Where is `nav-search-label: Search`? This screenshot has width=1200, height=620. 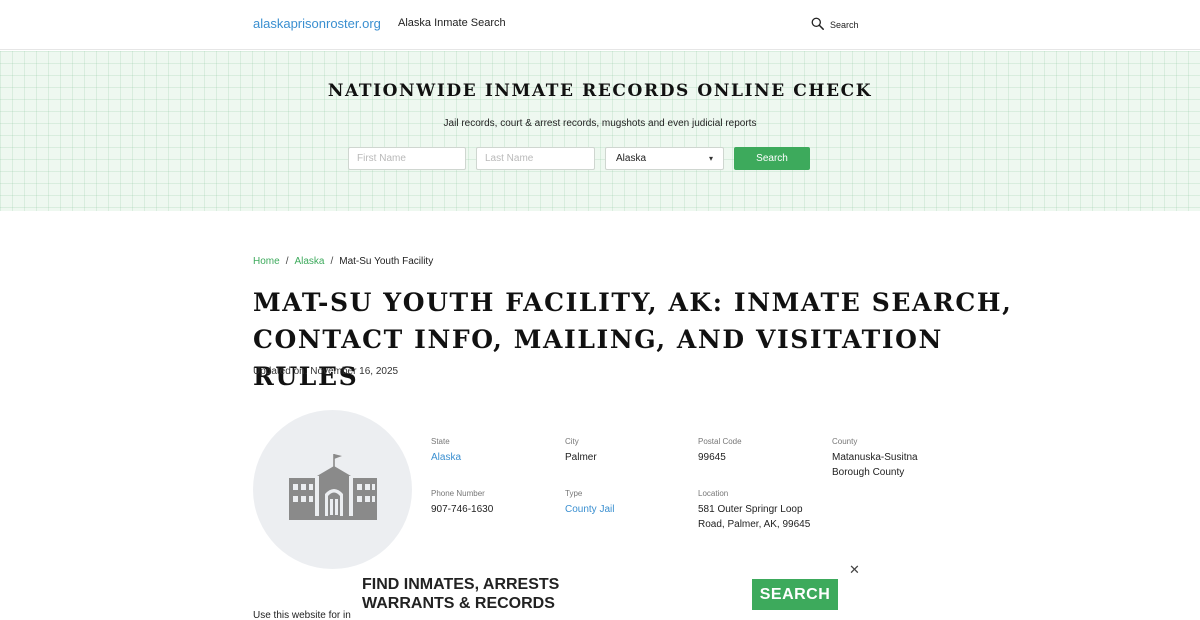 nav-search-label: Search is located at coordinates (844, 24).